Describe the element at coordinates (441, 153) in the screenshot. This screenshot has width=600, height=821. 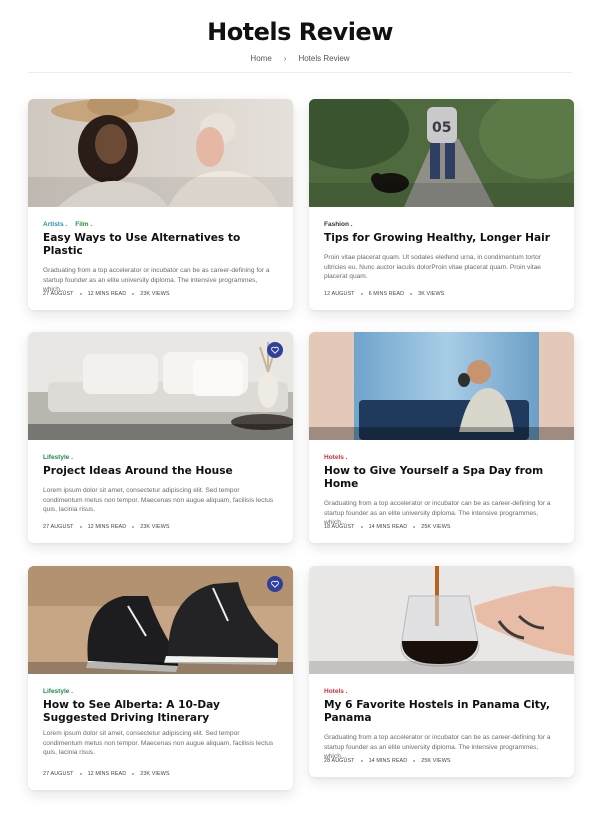
I see `post-image: 05` at that location.